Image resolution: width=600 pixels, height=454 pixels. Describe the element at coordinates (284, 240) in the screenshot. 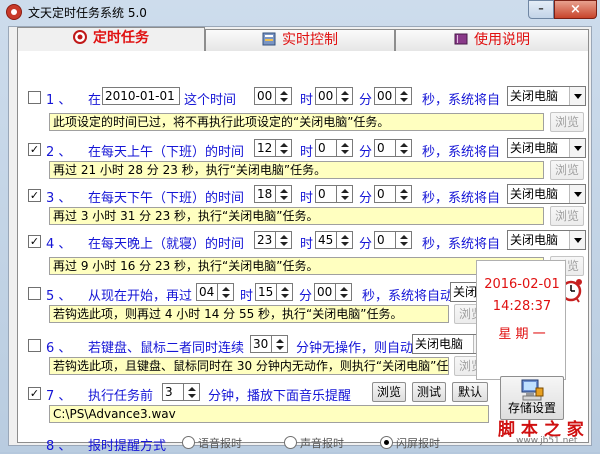

I see `task4-hour-spinner` at that location.